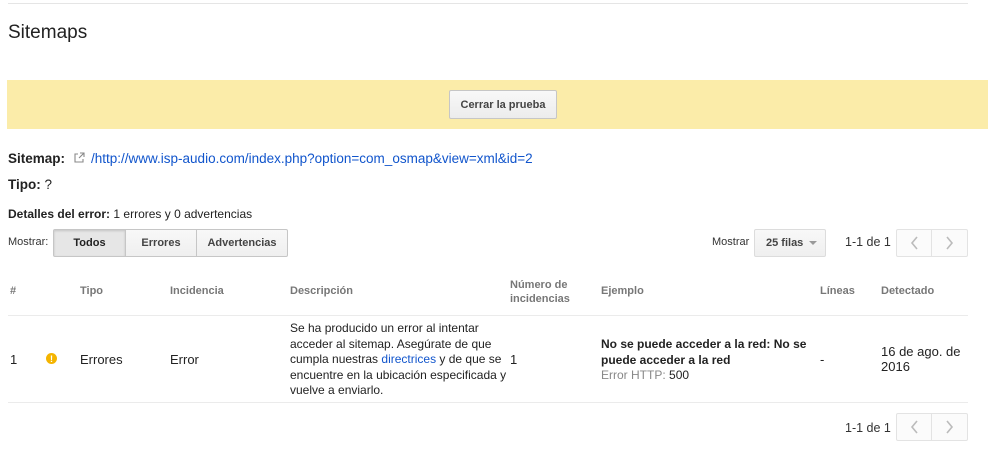  What do you see at coordinates (37, 158) in the screenshot?
I see `sitemap-label: Sitemap:` at bounding box center [37, 158].